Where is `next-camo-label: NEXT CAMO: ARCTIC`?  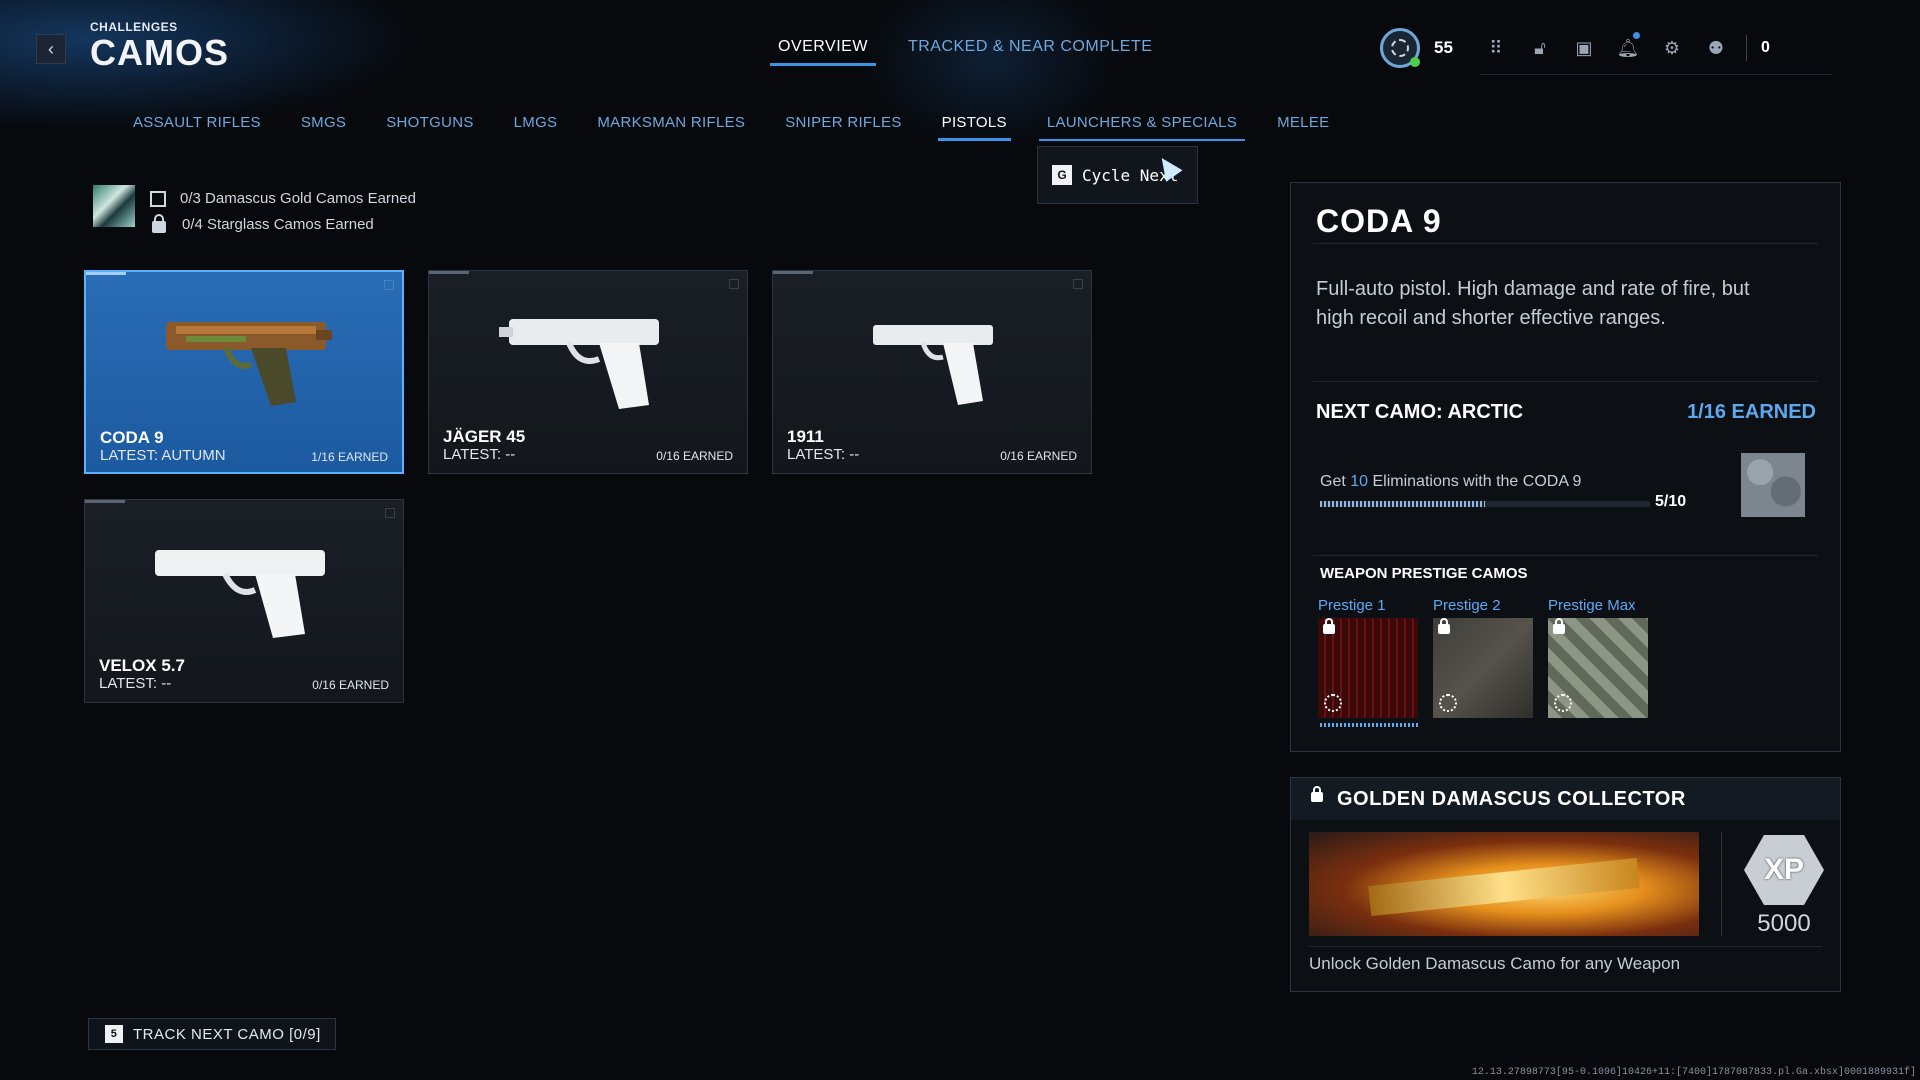
next-camo-label: NEXT CAMO: ARCTIC is located at coordinates (1420, 412).